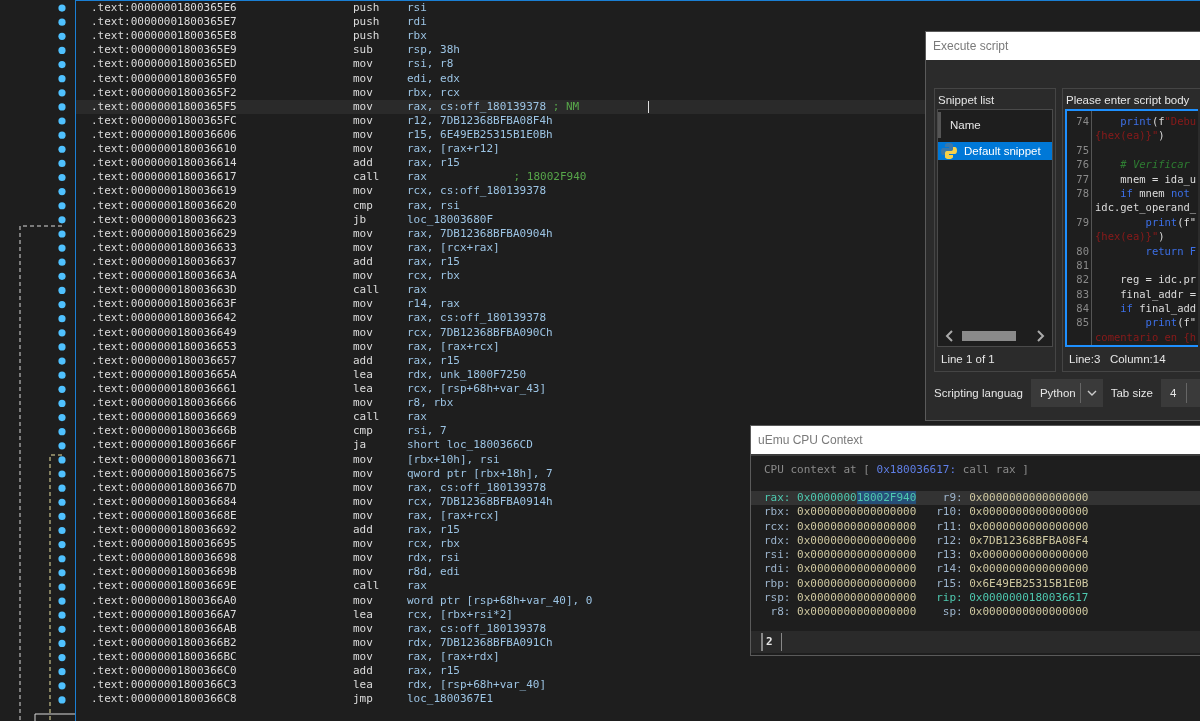 The height and width of the screenshot is (721, 1200). What do you see at coordinates (164, 120) in the screenshot?
I see `address-text: .text:00000001800365FC` at bounding box center [164, 120].